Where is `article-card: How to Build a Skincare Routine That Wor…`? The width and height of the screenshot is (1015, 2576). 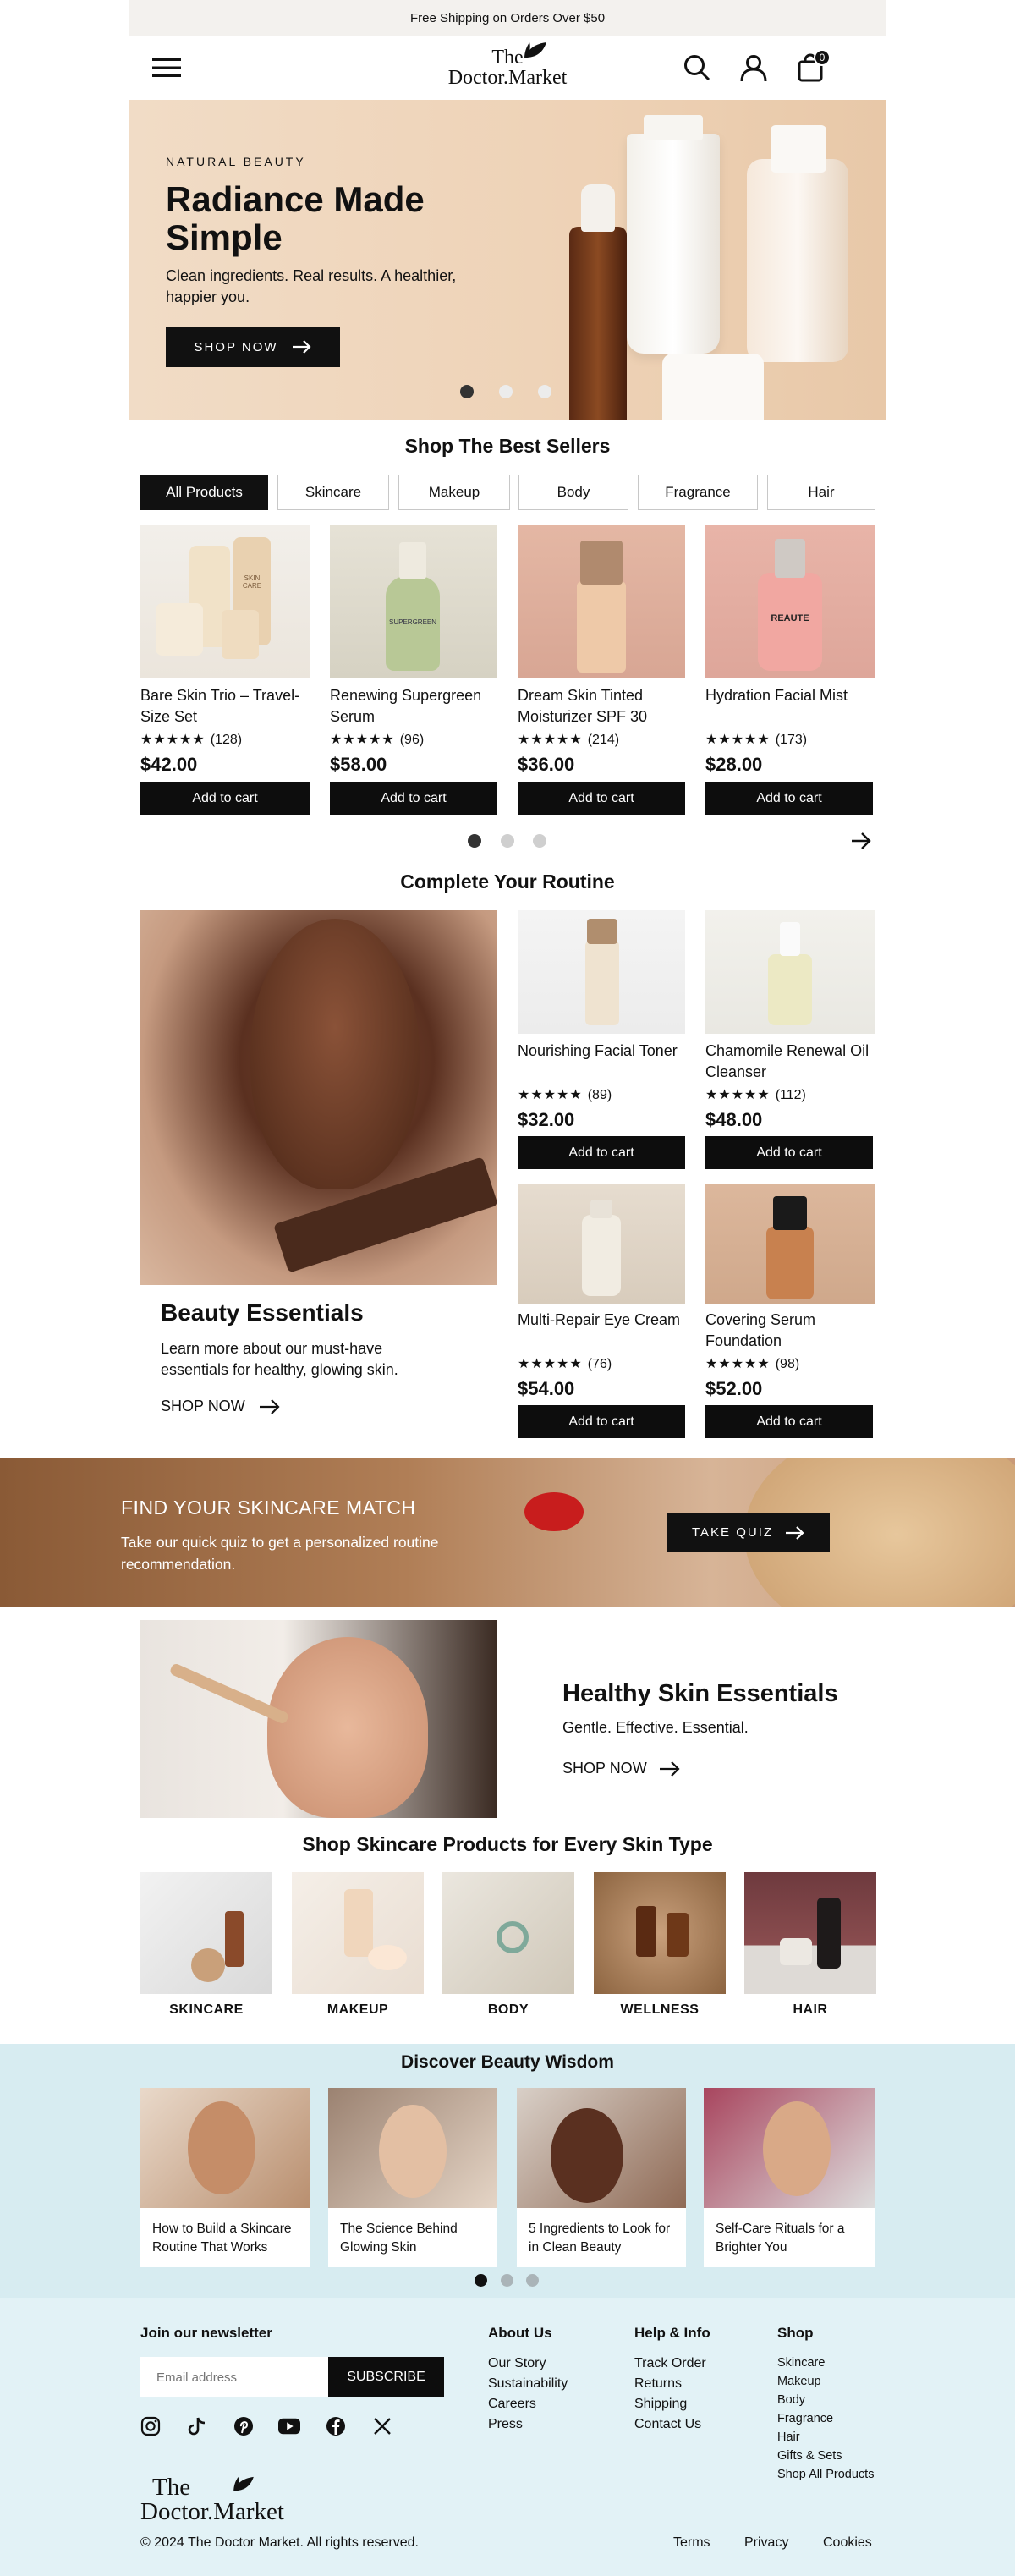 article-card: How to Build a Skincare Routine That Wor… is located at coordinates (225, 2177).